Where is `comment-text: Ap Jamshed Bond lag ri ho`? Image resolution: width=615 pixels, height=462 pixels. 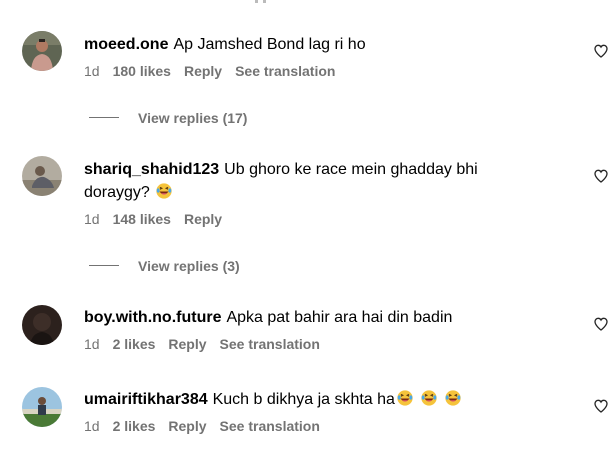
comment-text: Ap Jamshed Bond lag ri ho is located at coordinates (269, 44).